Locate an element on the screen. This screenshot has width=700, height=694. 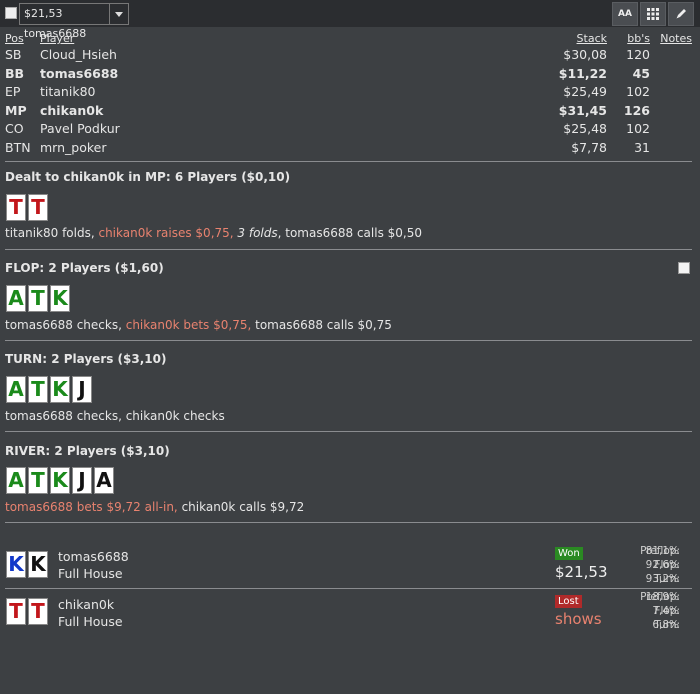
turn-cards: A T K J is located at coordinates (49, 389).